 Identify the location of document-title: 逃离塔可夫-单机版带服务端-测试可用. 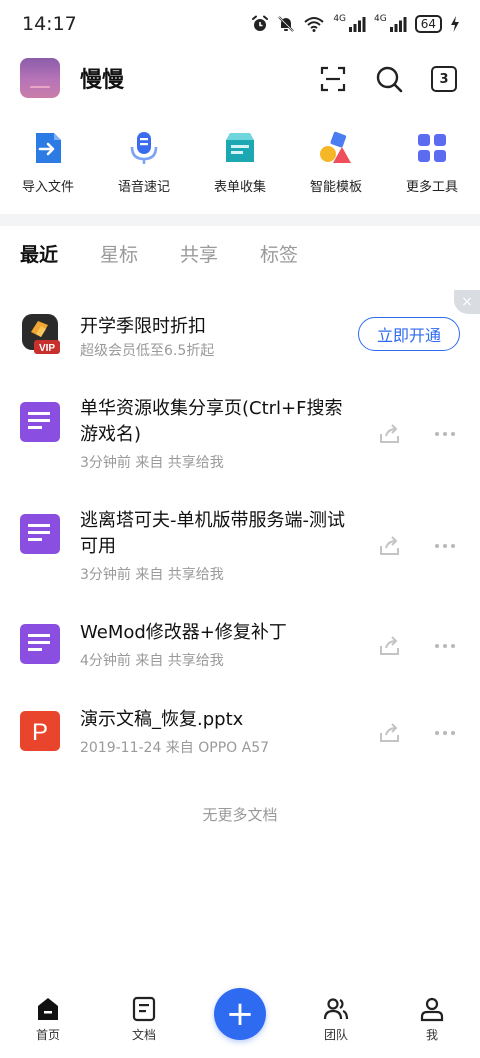
(212, 533).